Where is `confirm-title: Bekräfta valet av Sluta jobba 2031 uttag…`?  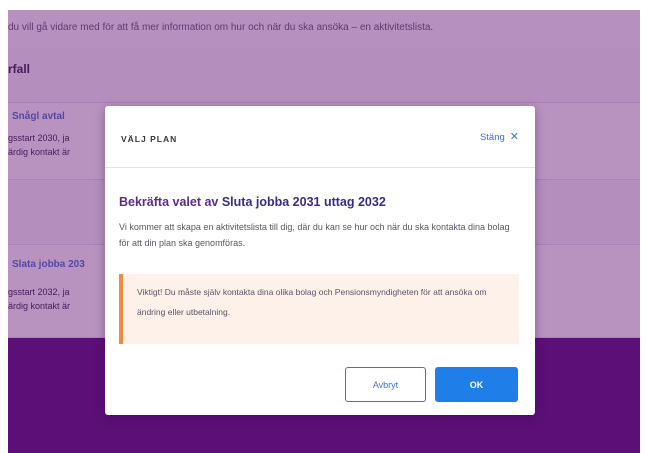 confirm-title: Bekräfta valet av Sluta jobba 2031 uttag… is located at coordinates (252, 202).